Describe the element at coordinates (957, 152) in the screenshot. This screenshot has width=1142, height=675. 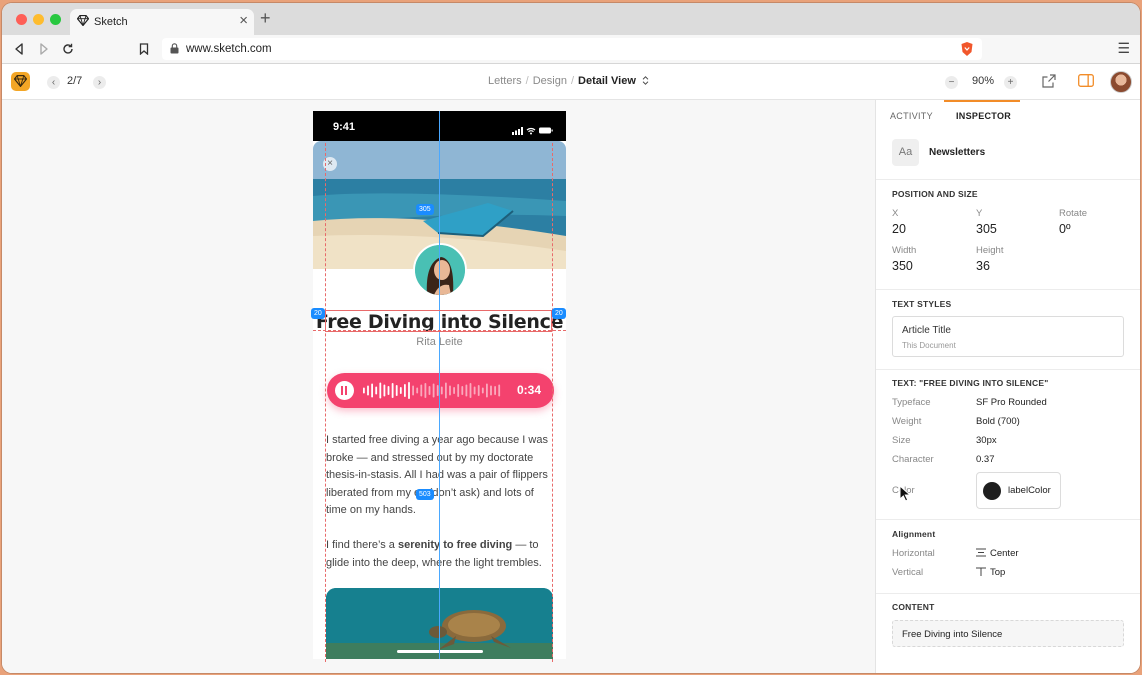
I see `layer-name: Newsletters` at that location.